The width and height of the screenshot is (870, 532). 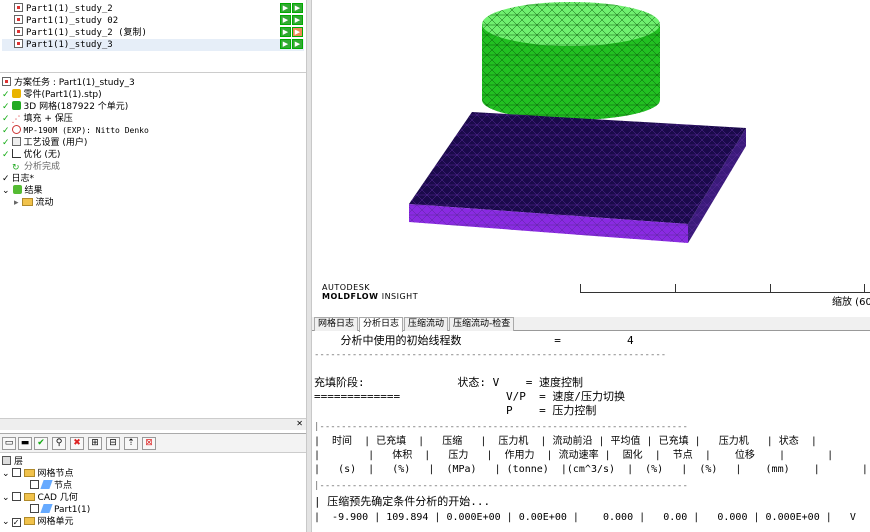 I want to click on expand-icon: ▸, so click(x=16, y=203).